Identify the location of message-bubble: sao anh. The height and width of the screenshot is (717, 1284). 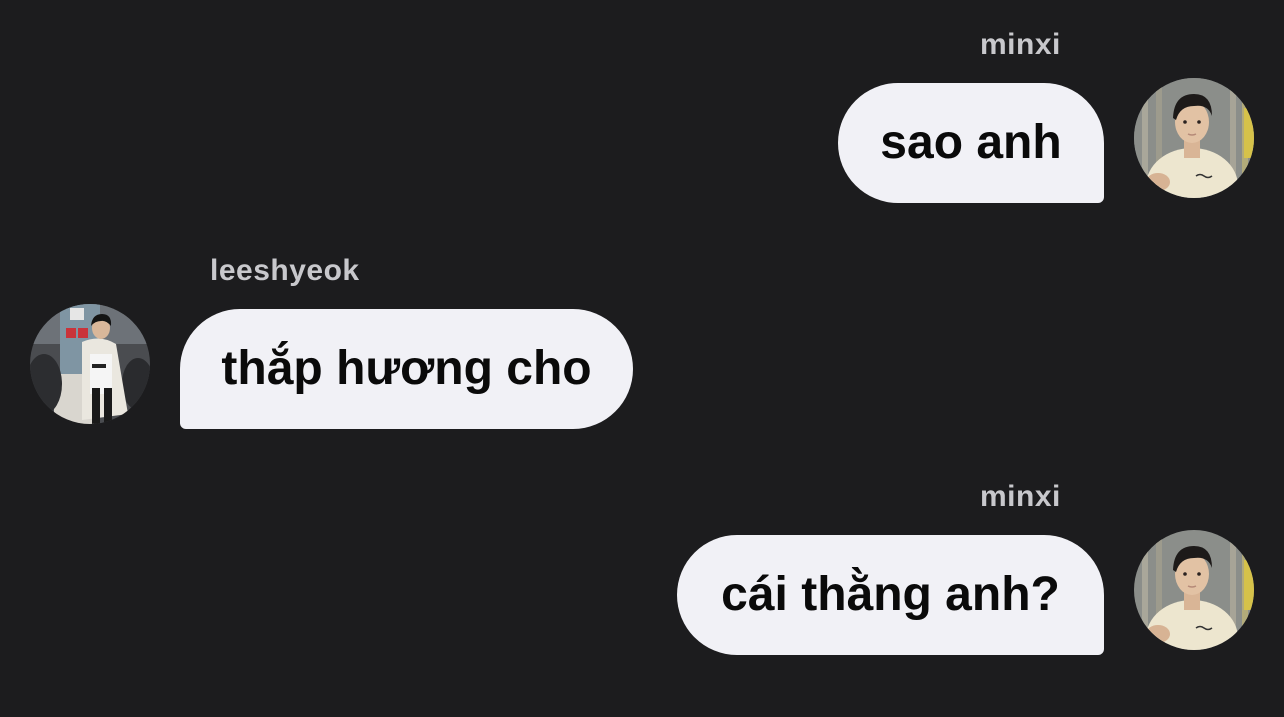
(971, 143).